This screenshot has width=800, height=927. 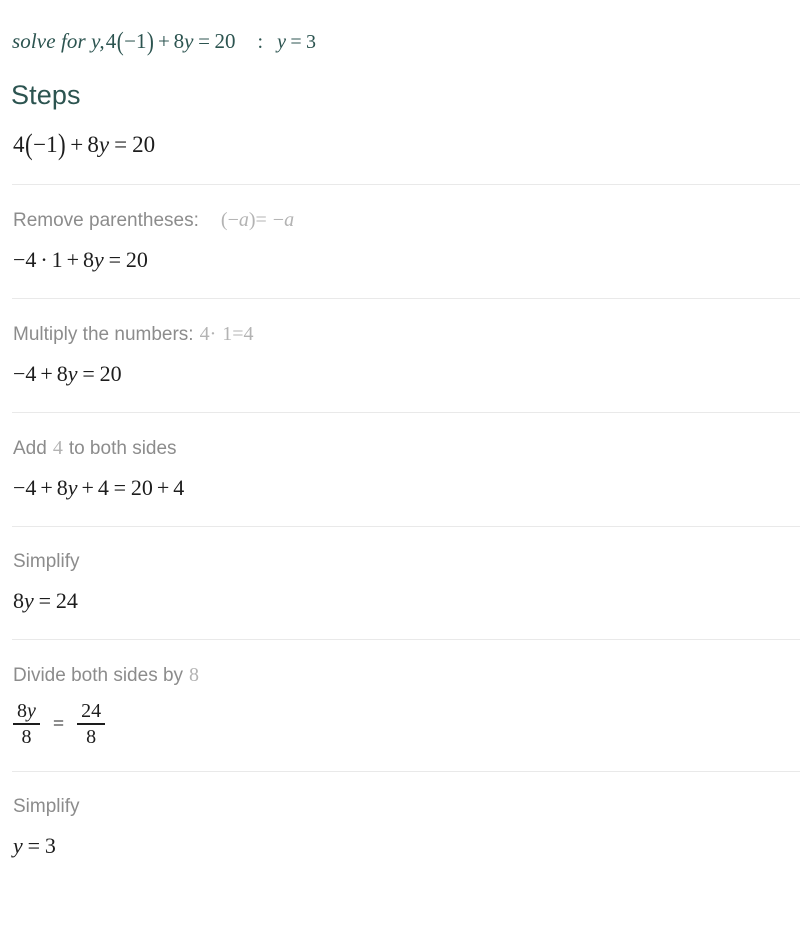 What do you see at coordinates (98, 675) in the screenshot?
I see `step-label-prefix: Divide both sides by` at bounding box center [98, 675].